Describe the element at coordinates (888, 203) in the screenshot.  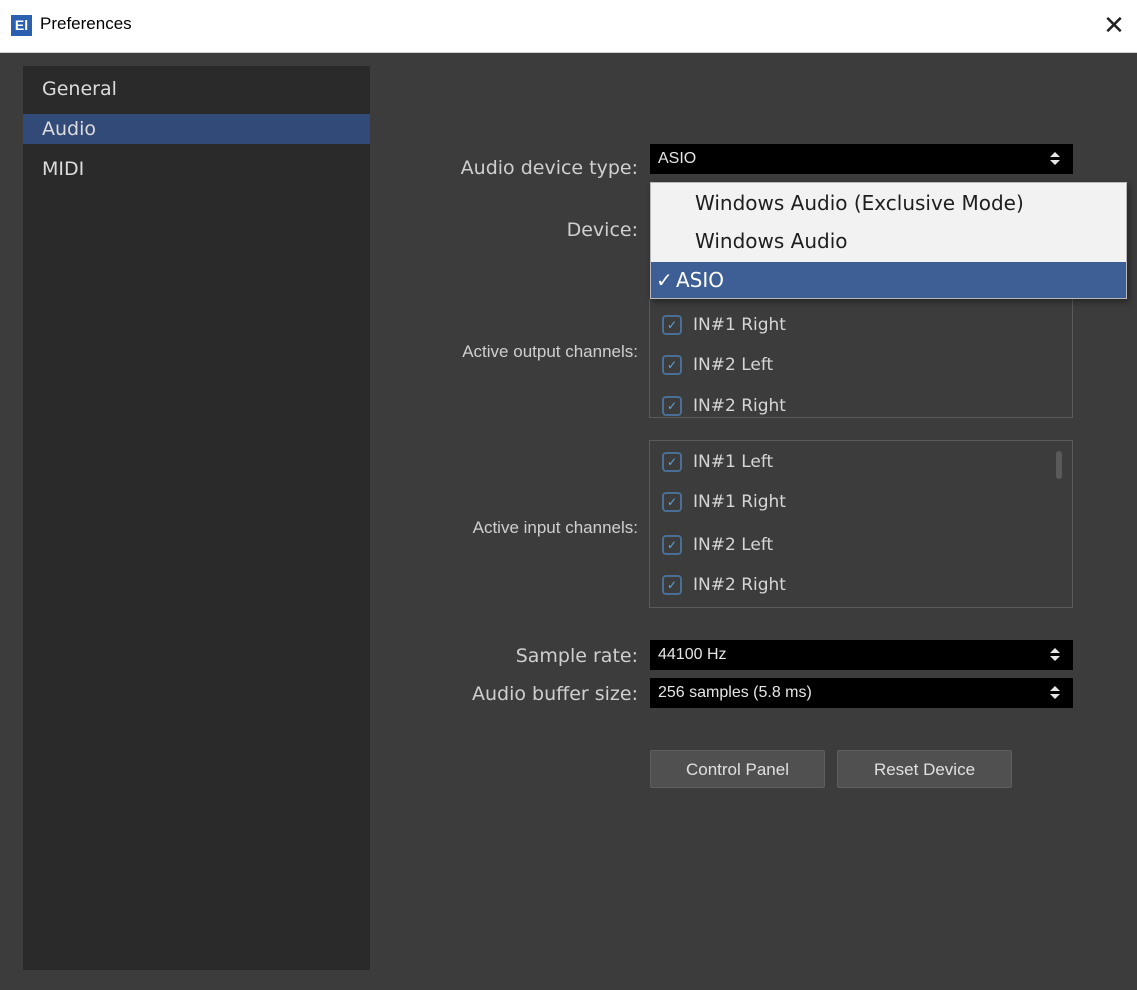
I see `dropdown-option: Windows Audio (Exclusive Mode)` at that location.